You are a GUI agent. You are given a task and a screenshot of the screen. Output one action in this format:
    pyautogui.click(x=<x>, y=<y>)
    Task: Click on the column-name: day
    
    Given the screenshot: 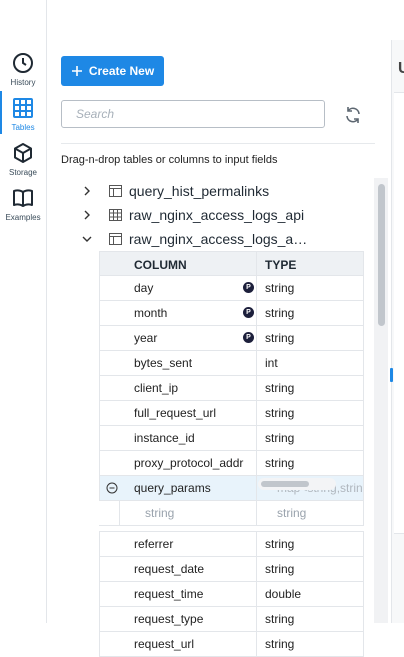 What is the action you would take?
    pyautogui.click(x=144, y=288)
    